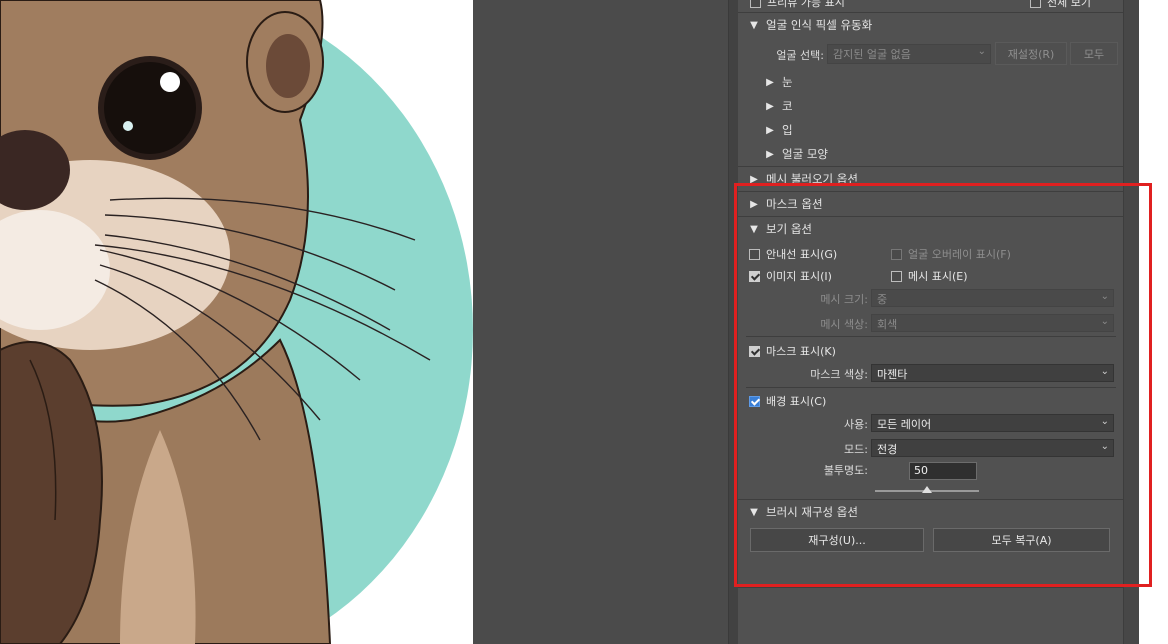 The height and width of the screenshot is (644, 1168). I want to click on face-item-nose: ▶ 코, so click(778, 106).